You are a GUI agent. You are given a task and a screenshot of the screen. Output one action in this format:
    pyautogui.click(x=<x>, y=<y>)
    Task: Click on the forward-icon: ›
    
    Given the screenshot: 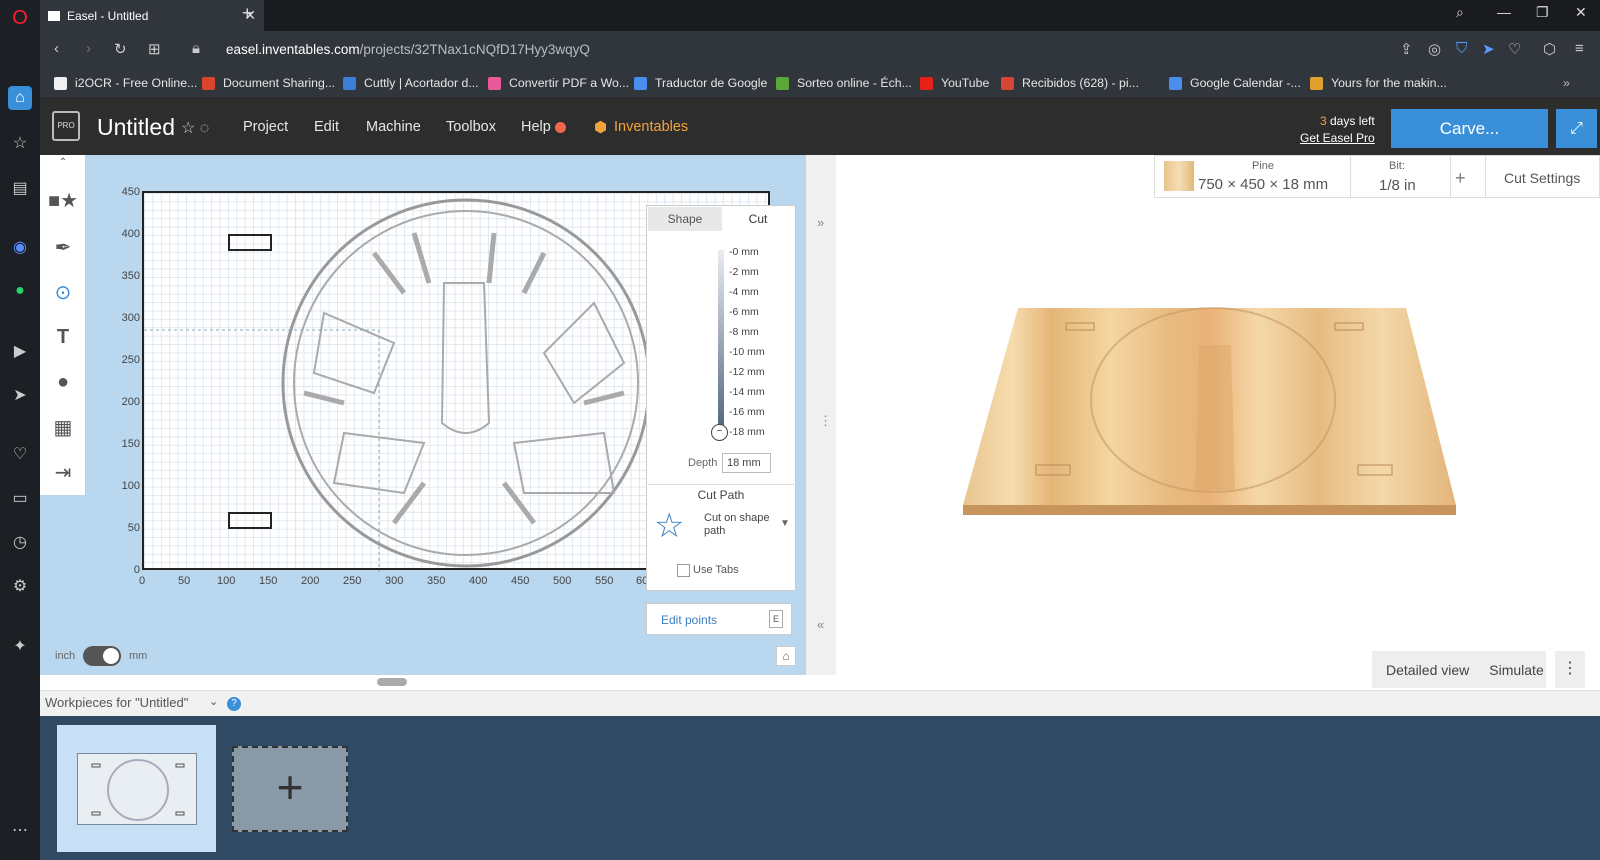 What is the action you would take?
    pyautogui.click(x=88, y=48)
    